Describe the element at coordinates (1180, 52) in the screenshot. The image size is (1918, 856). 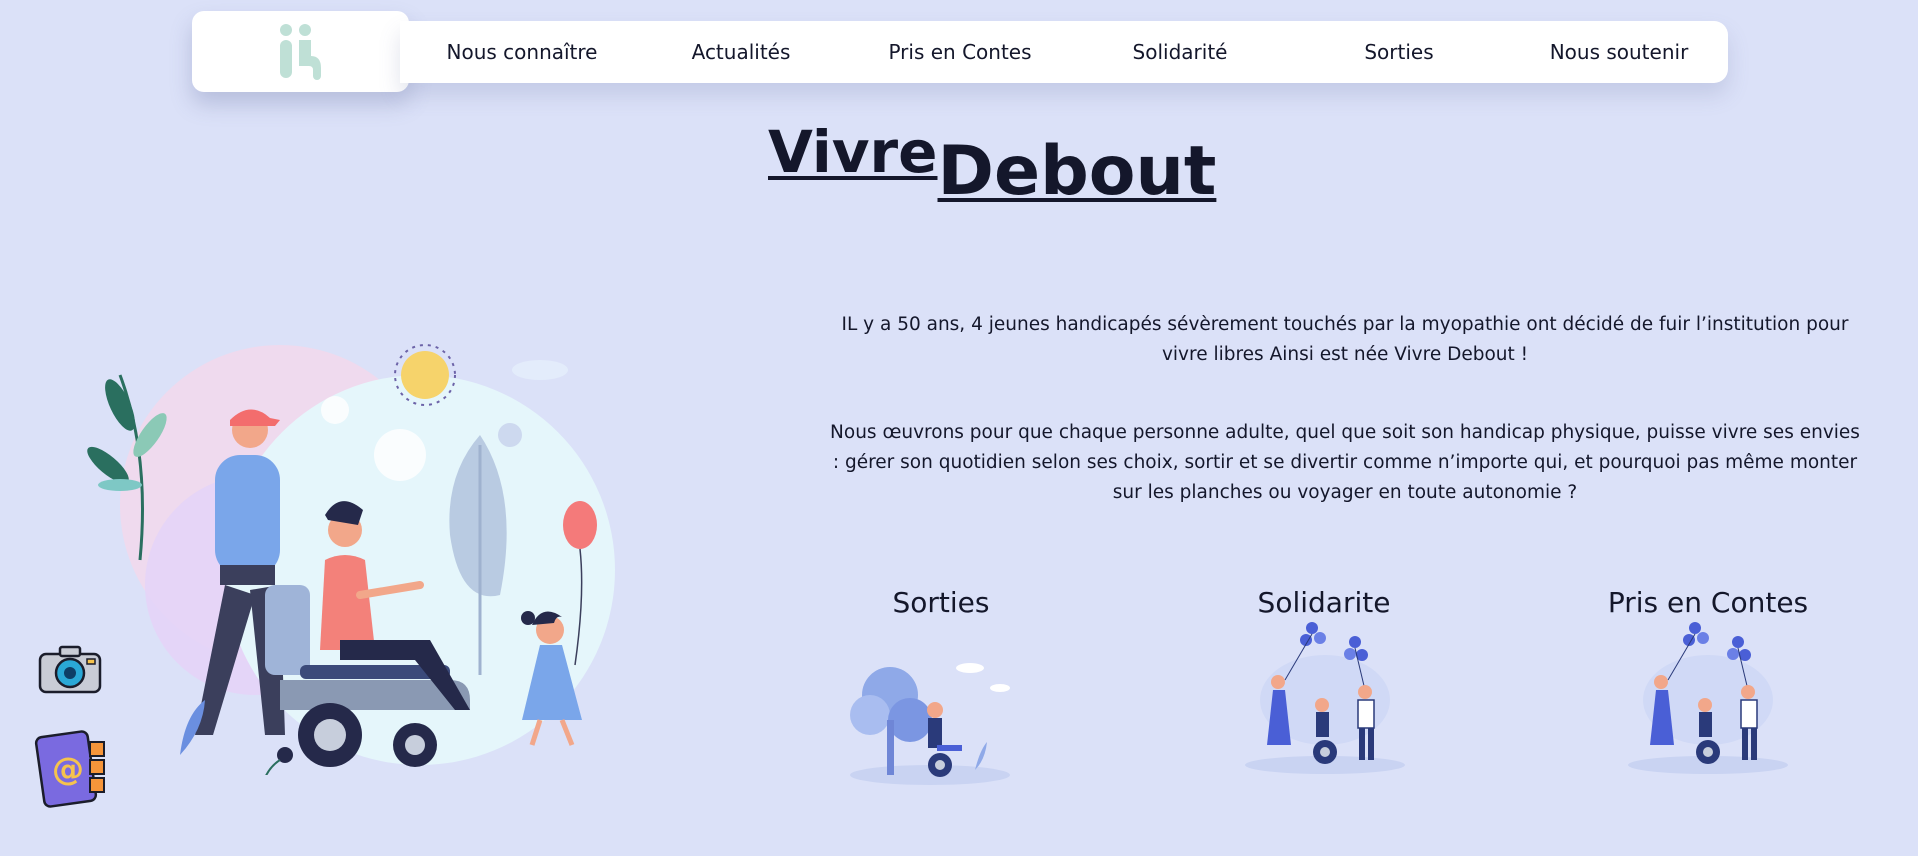
I see `nav-item-solidarite: Solidarité` at that location.